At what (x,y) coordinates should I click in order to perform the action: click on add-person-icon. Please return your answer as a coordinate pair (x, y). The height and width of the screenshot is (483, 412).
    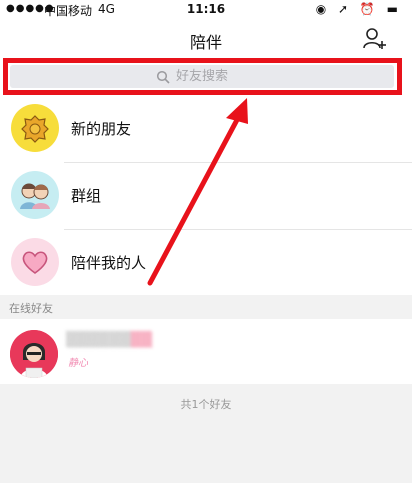
    Looking at the image, I should click on (374, 38).